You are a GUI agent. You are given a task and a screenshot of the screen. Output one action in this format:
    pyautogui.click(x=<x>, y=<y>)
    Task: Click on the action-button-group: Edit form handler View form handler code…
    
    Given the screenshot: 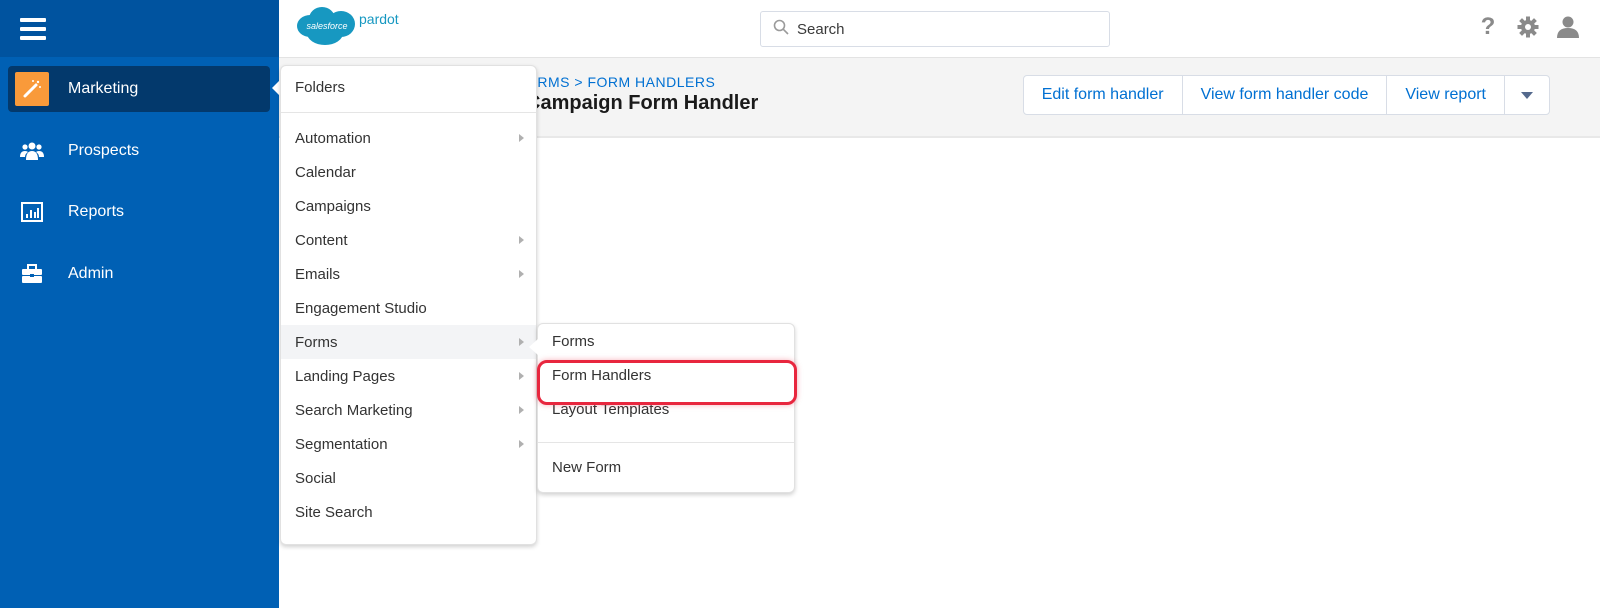 What is the action you would take?
    pyautogui.click(x=1286, y=95)
    